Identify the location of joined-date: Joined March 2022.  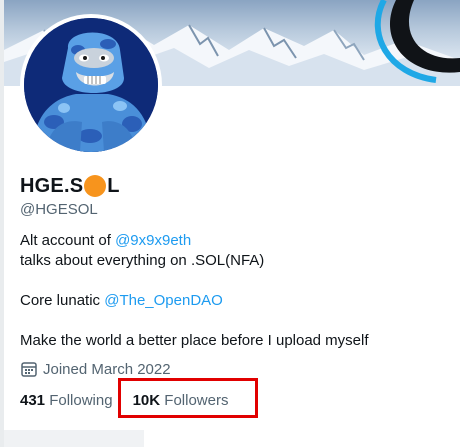
(95, 369).